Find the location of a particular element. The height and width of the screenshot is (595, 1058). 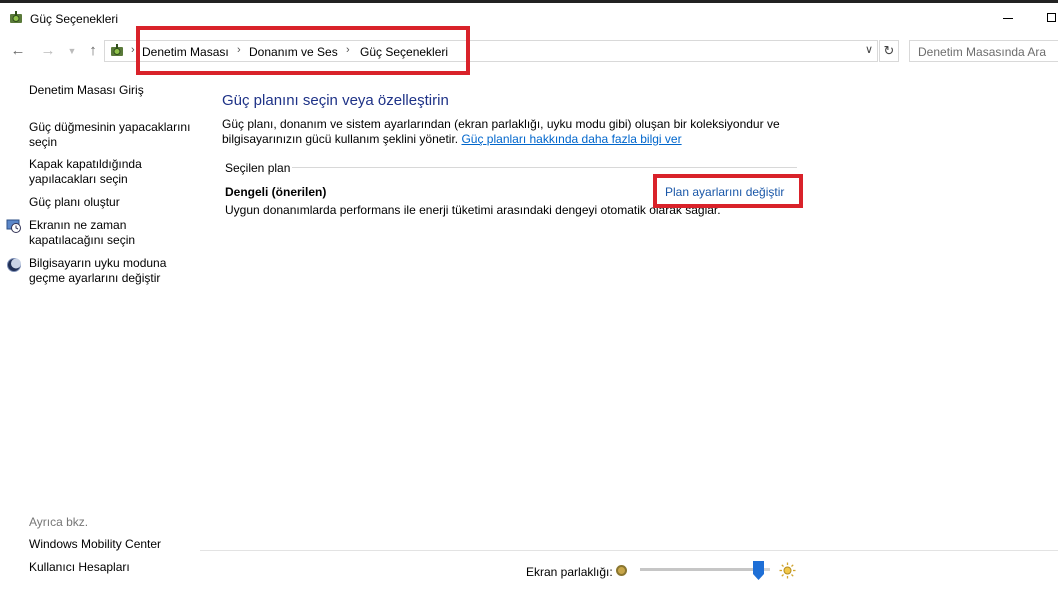

section-divider is located at coordinates (544, 167).